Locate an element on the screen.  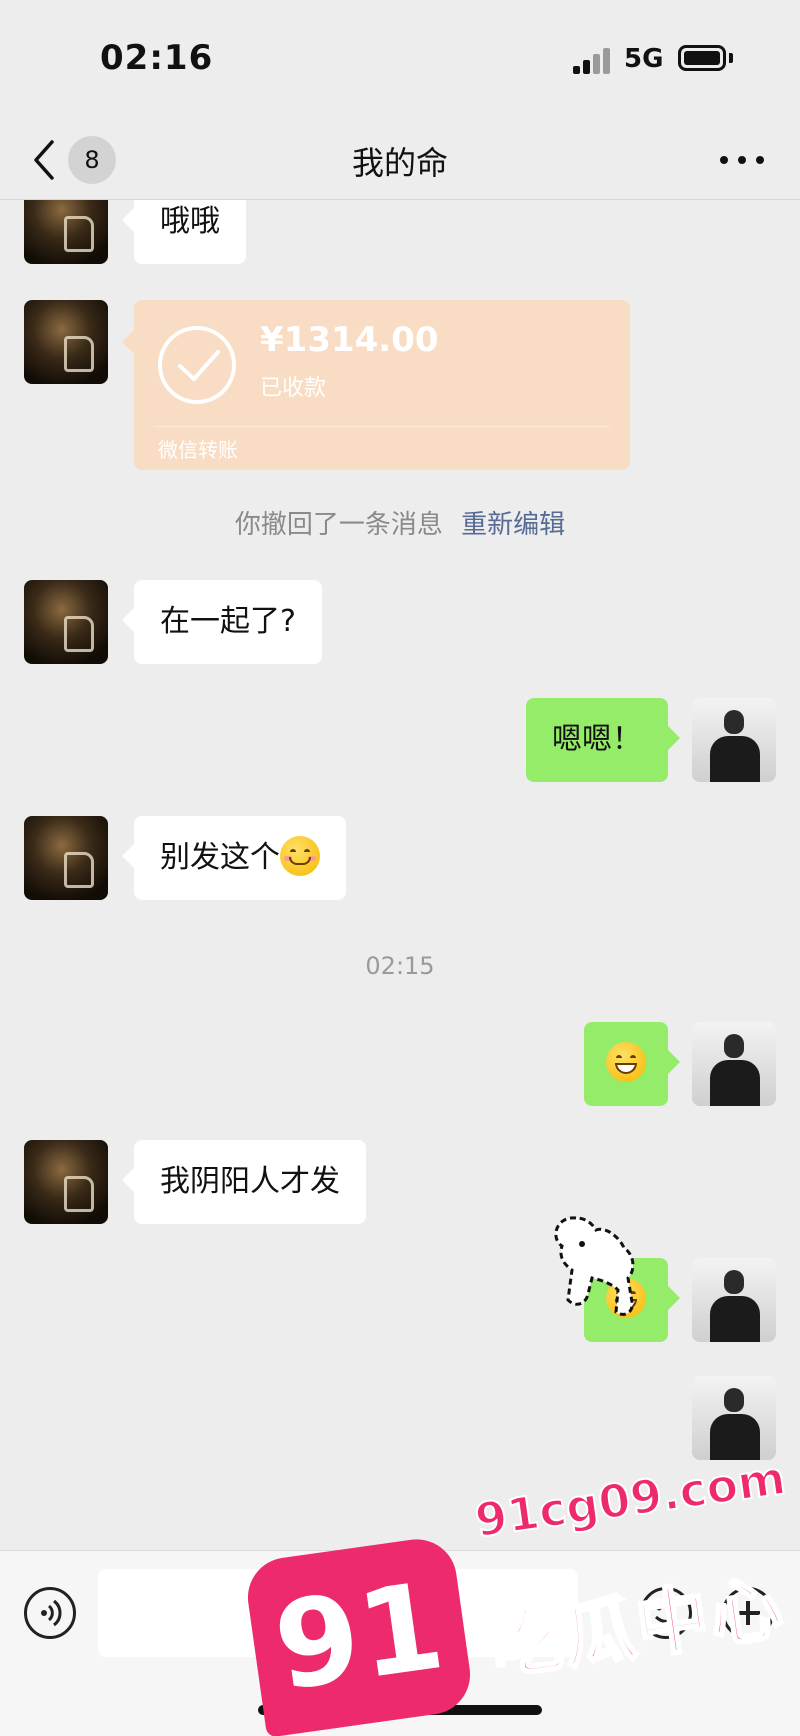
transfer-amount: ¥1314.00 is located at coordinates (349, 340).